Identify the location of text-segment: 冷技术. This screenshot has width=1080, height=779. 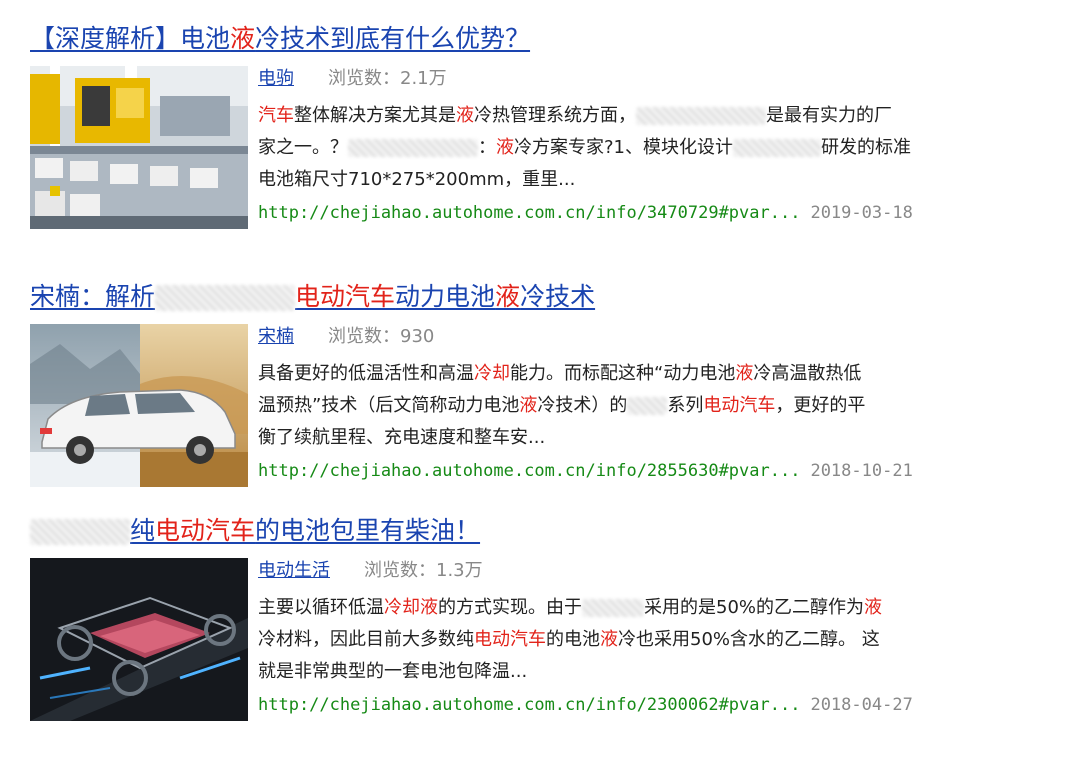
(558, 296).